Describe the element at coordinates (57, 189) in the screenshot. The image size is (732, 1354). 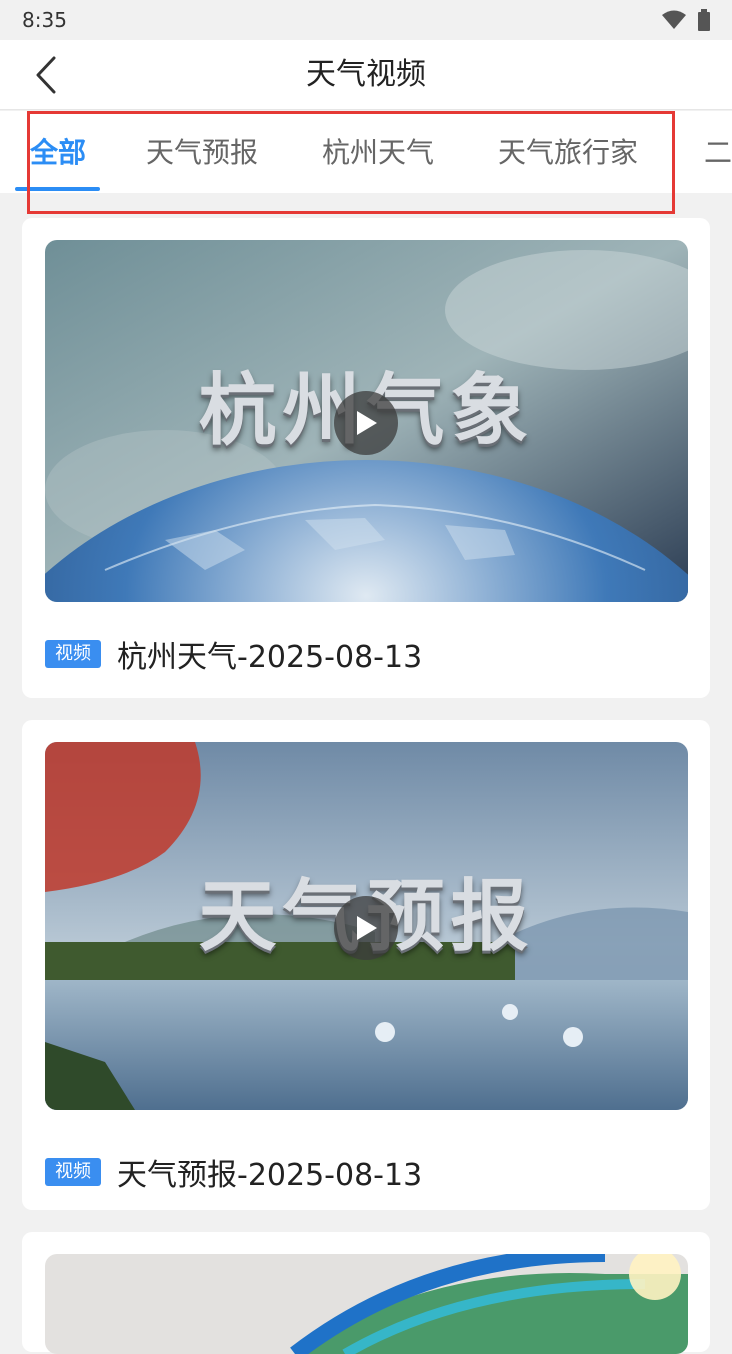
I see `active-tab-indicator` at that location.